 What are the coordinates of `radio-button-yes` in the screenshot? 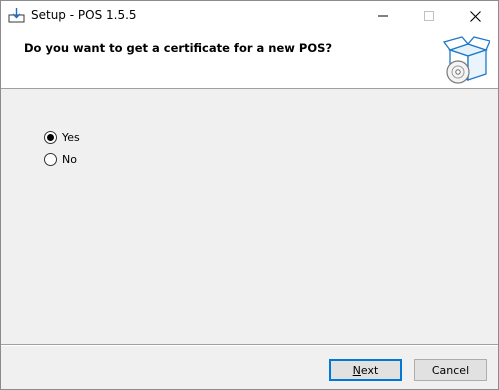 It's located at (50, 137).